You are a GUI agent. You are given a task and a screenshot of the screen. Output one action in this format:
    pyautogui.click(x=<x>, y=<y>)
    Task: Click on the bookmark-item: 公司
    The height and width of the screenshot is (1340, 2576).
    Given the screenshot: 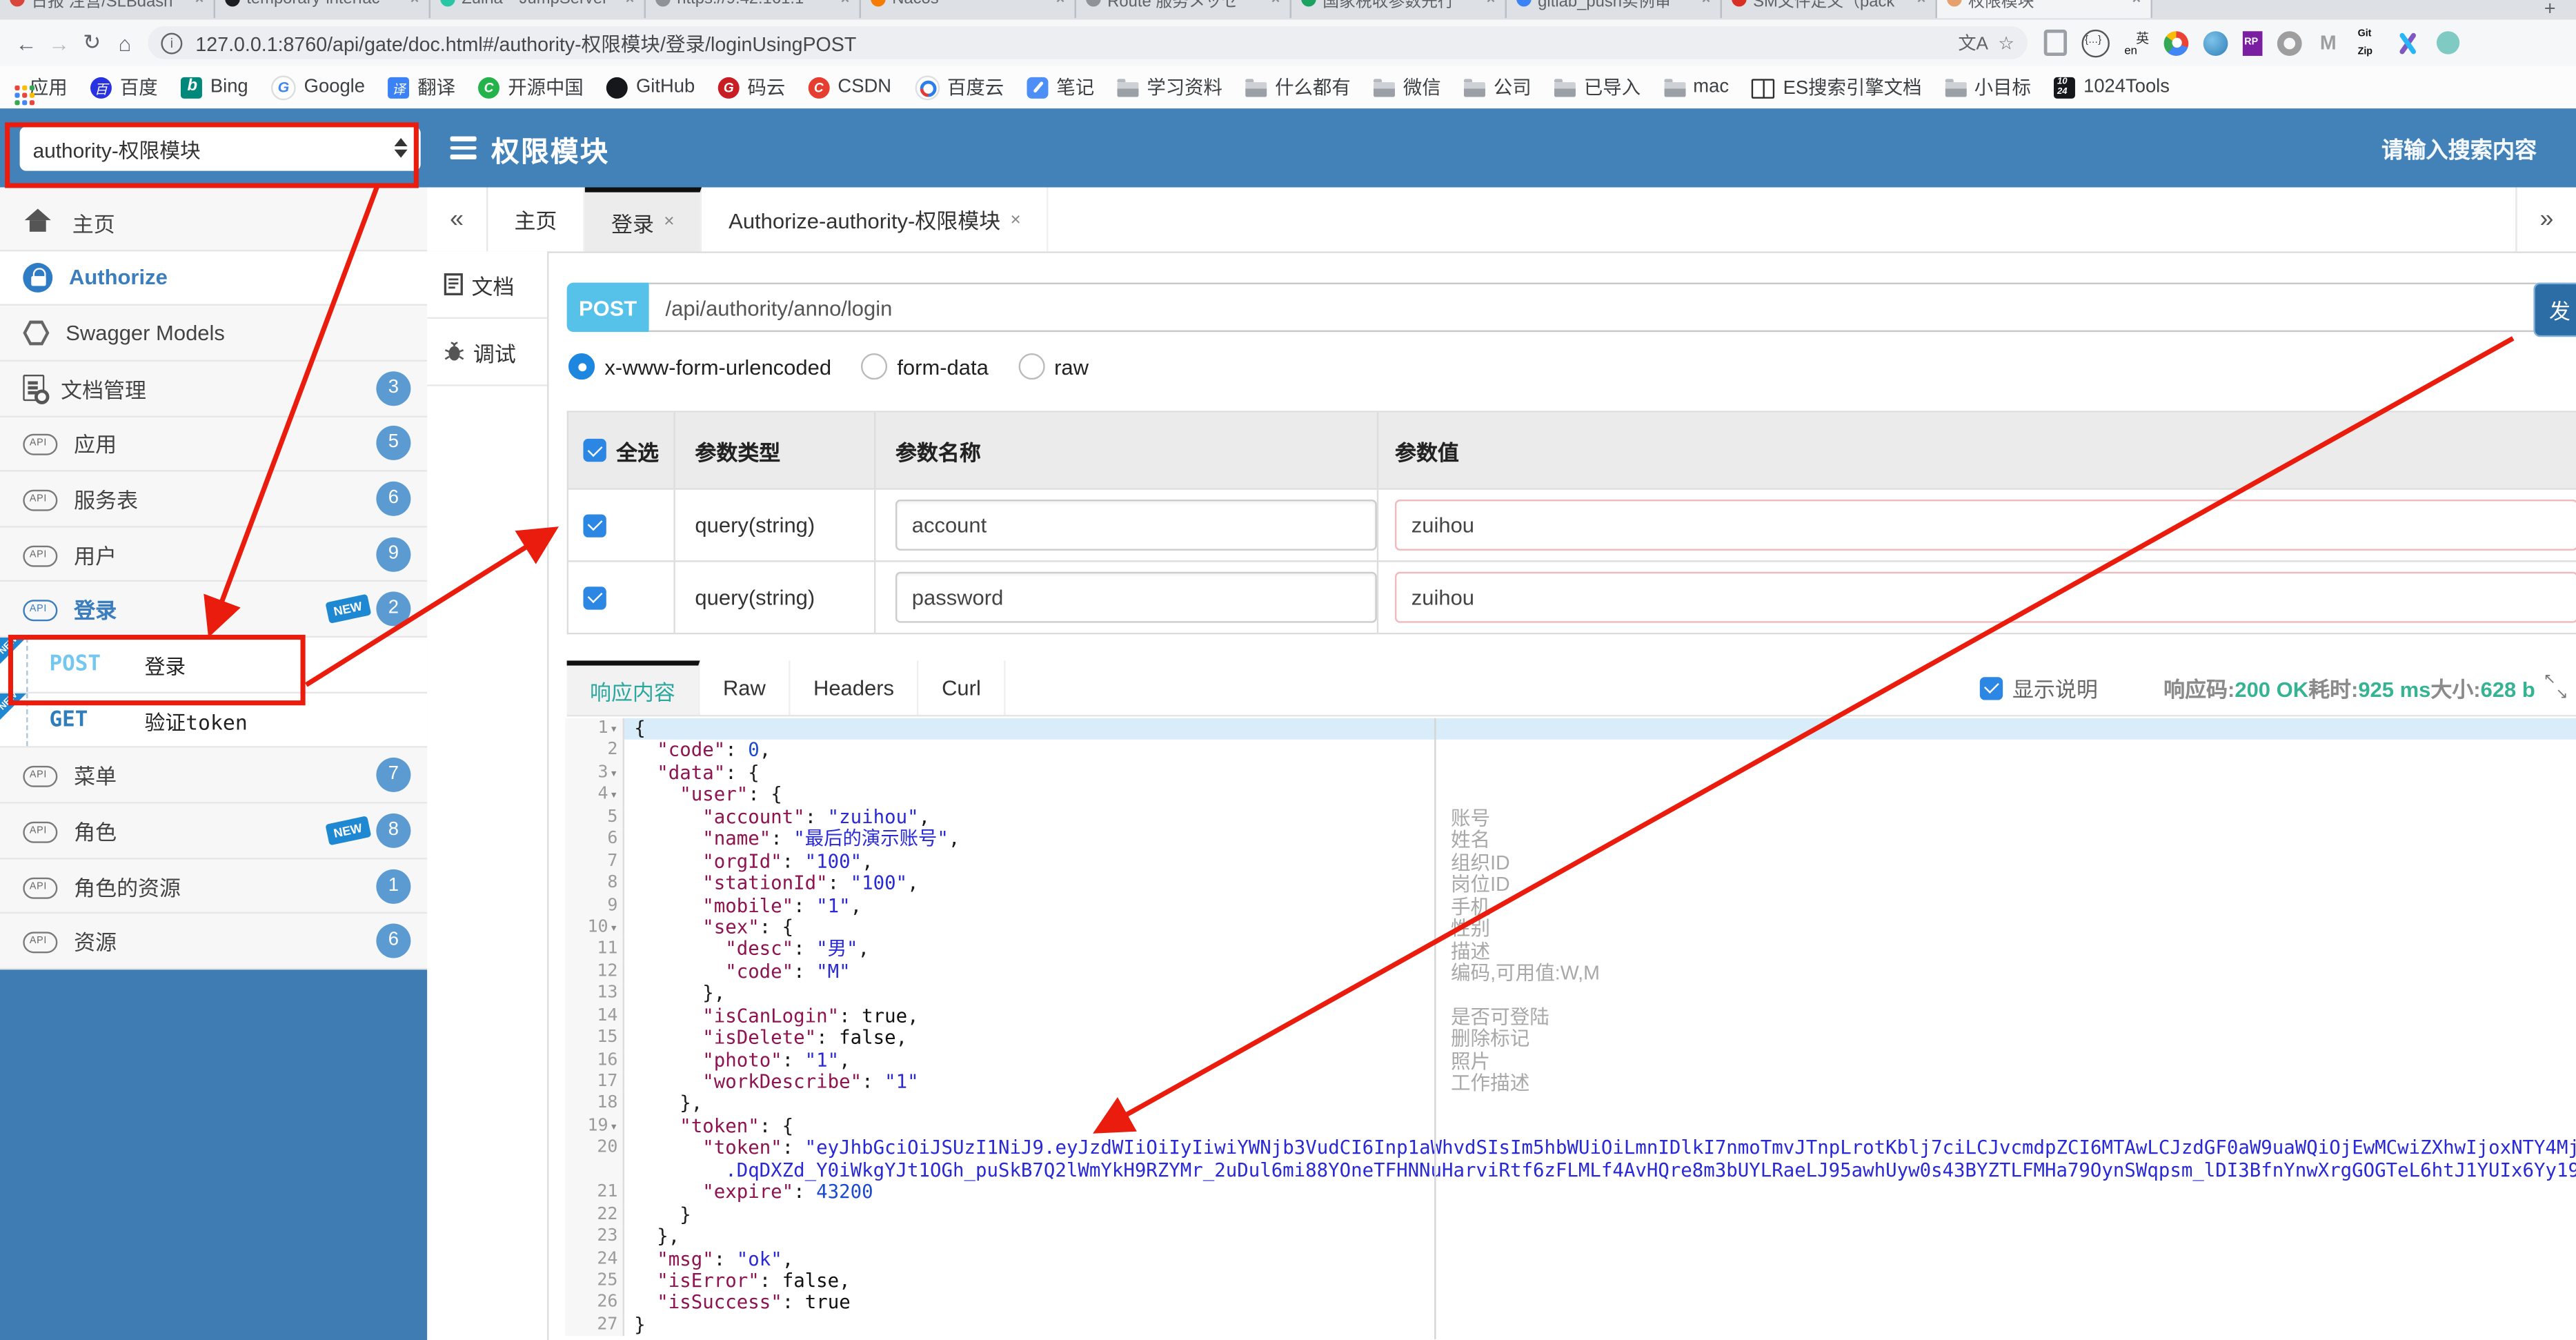 What is the action you would take?
    pyautogui.click(x=1498, y=87)
    